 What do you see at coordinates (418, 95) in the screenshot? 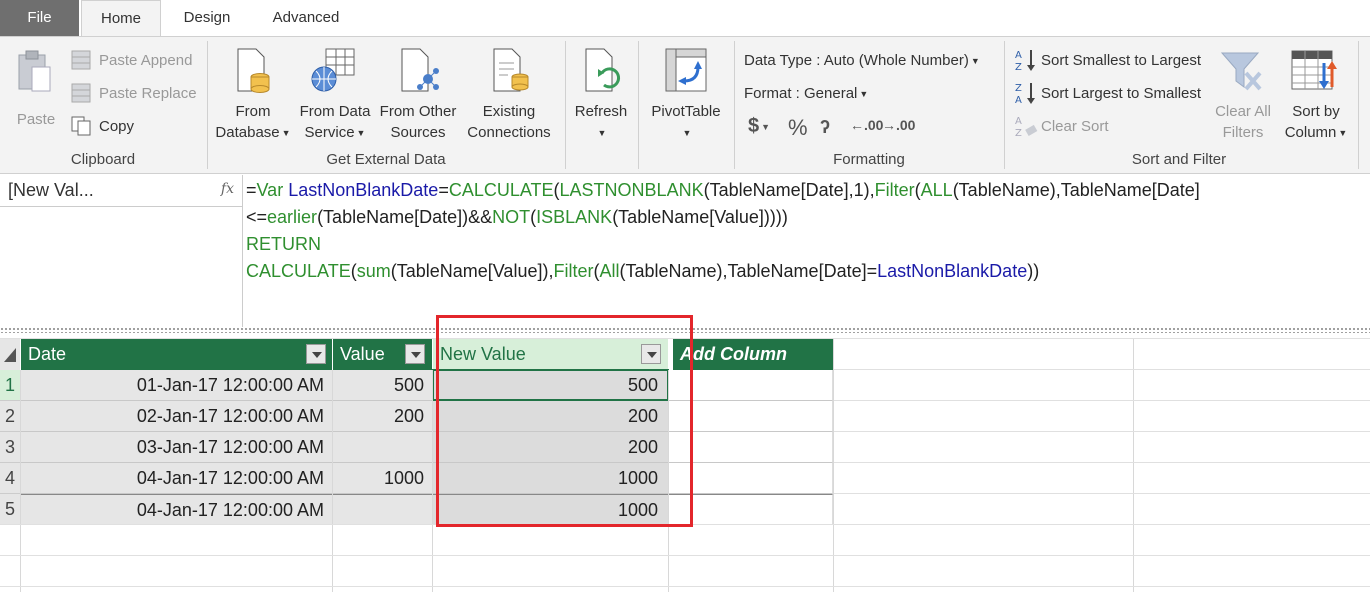
I see `from-other-sources-button: From Other Sources` at bounding box center [418, 95].